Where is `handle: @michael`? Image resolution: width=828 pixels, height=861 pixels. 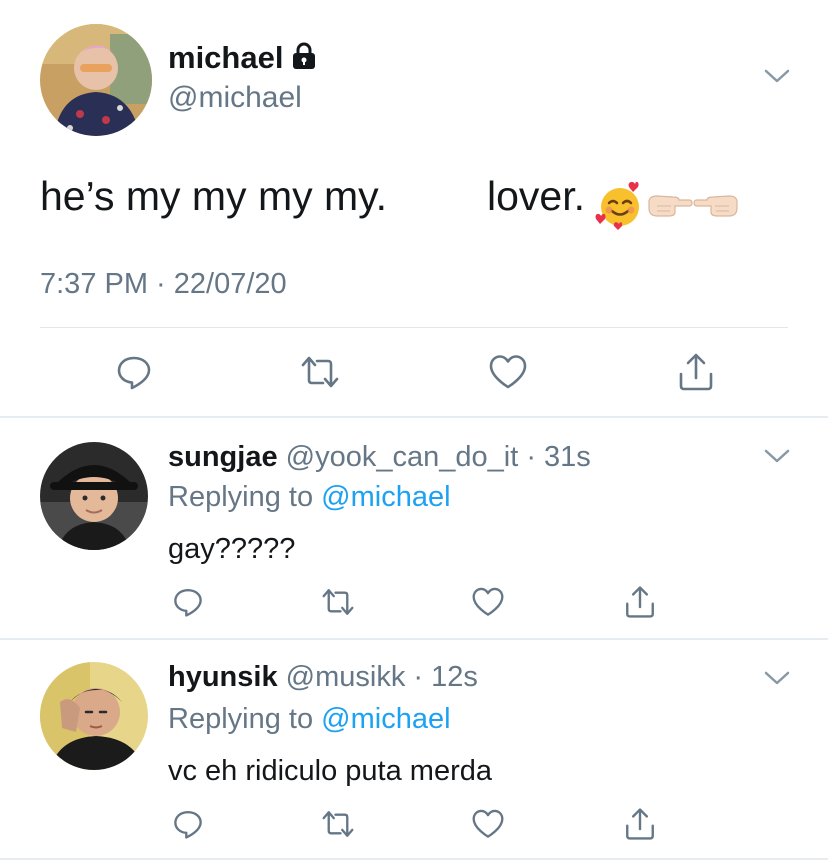 handle: @michael is located at coordinates (235, 98).